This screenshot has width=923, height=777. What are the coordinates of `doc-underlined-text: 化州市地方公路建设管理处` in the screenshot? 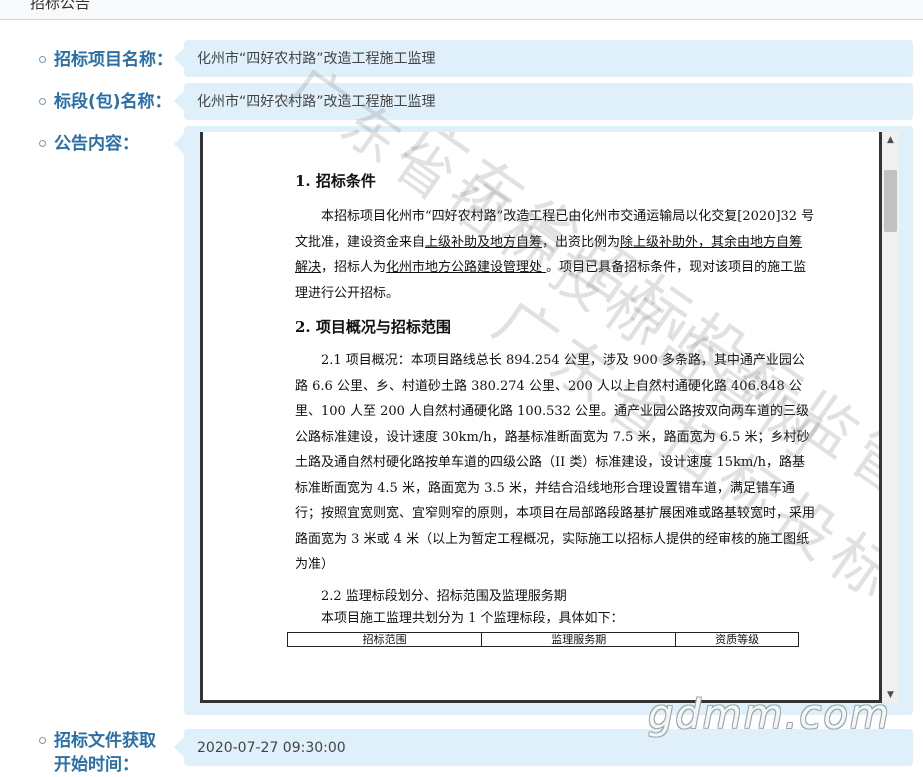 It's located at (466, 267).